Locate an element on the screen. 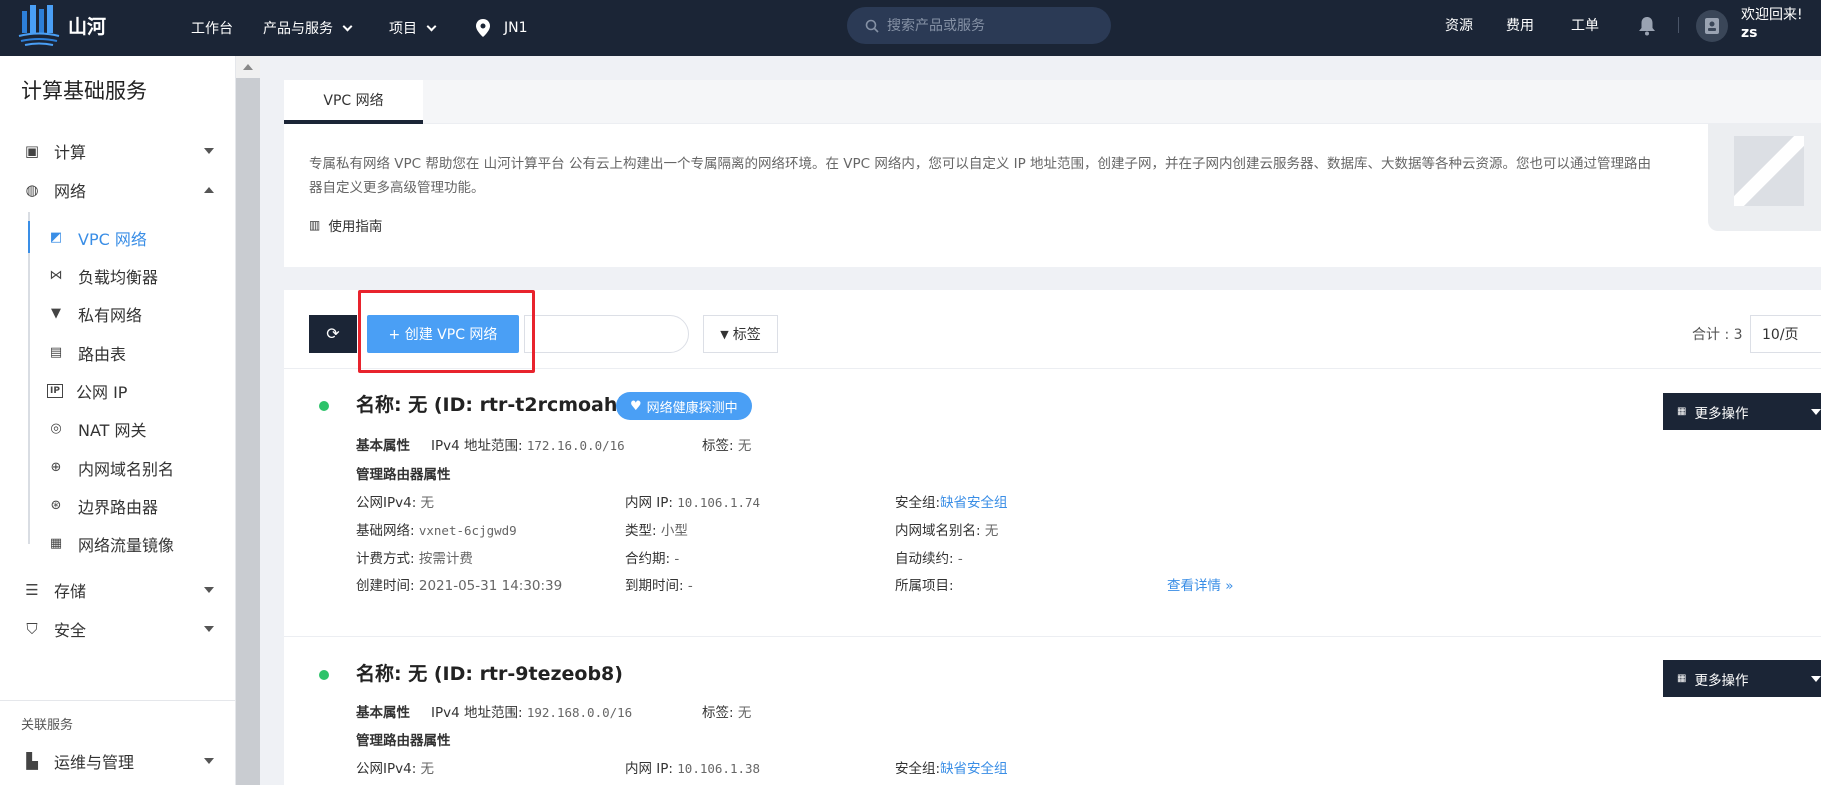  link-tickets: 工单 is located at coordinates (1585, 28).